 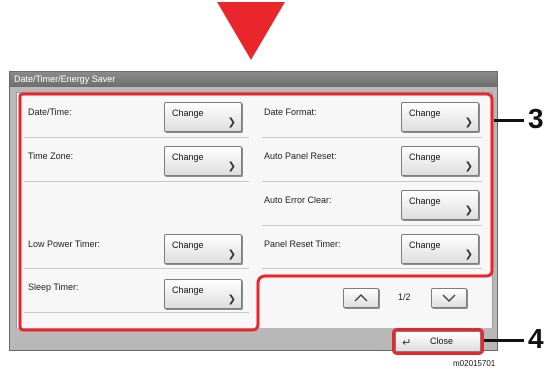 I want to click on callout-number-4: 4, so click(x=536, y=338).